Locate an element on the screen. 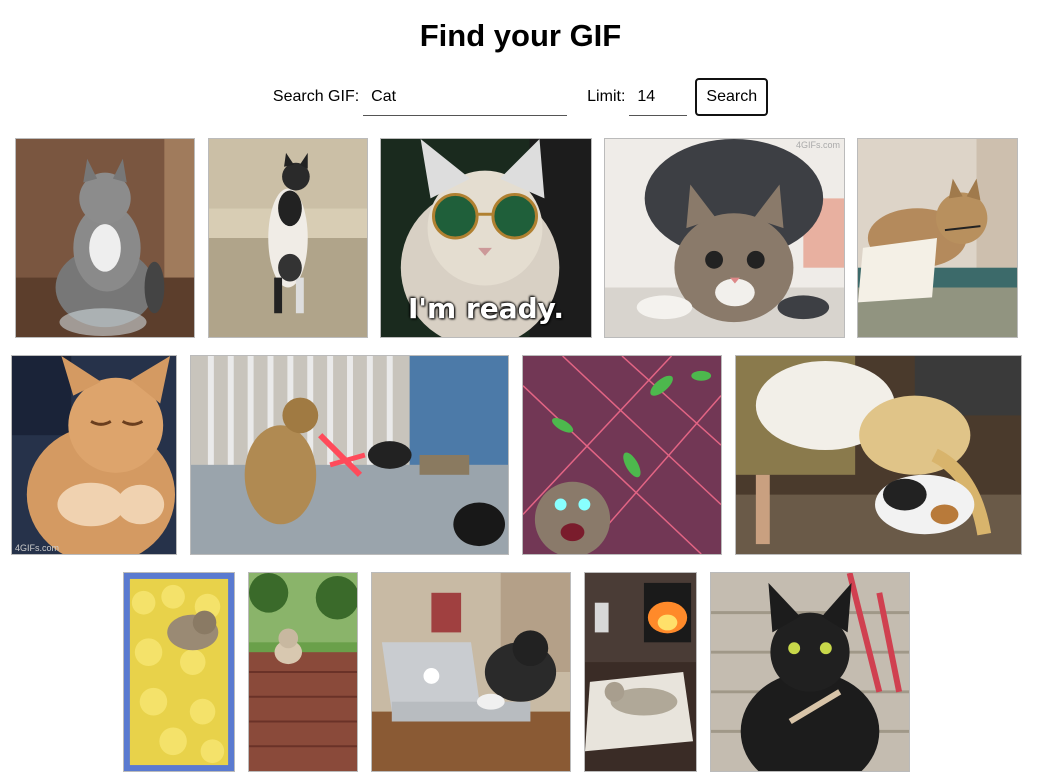 Image resolution: width=1041 pixels, height=784 pixels. limit-input is located at coordinates (658, 97).